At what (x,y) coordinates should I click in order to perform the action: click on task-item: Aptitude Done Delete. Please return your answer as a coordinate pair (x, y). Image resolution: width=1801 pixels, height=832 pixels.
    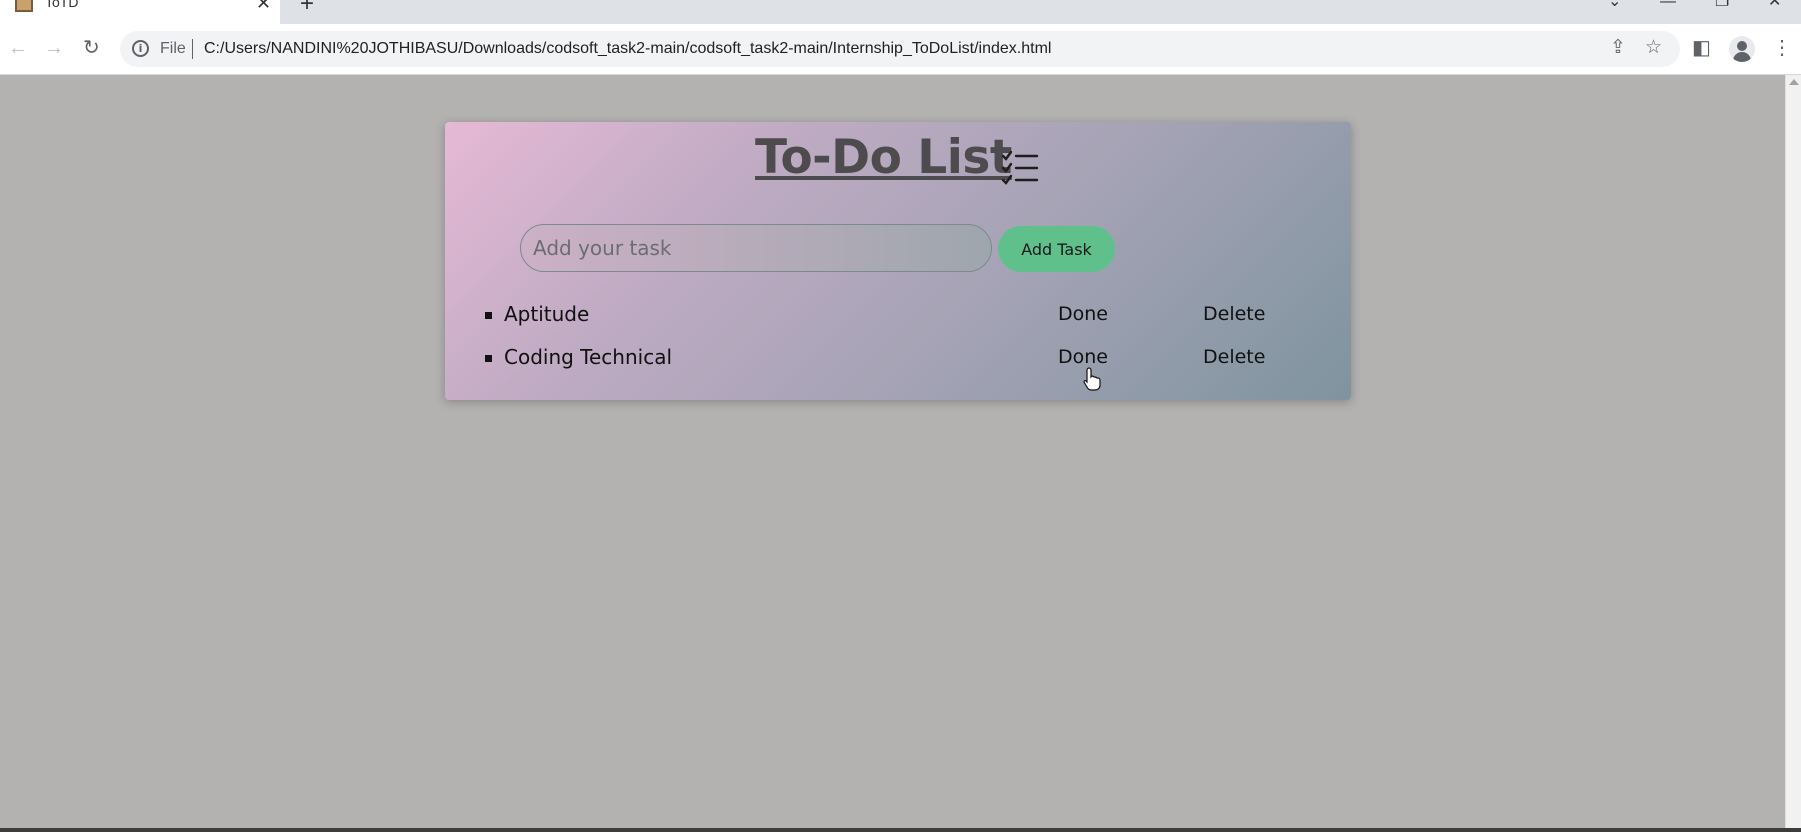
    Looking at the image, I should click on (885, 318).